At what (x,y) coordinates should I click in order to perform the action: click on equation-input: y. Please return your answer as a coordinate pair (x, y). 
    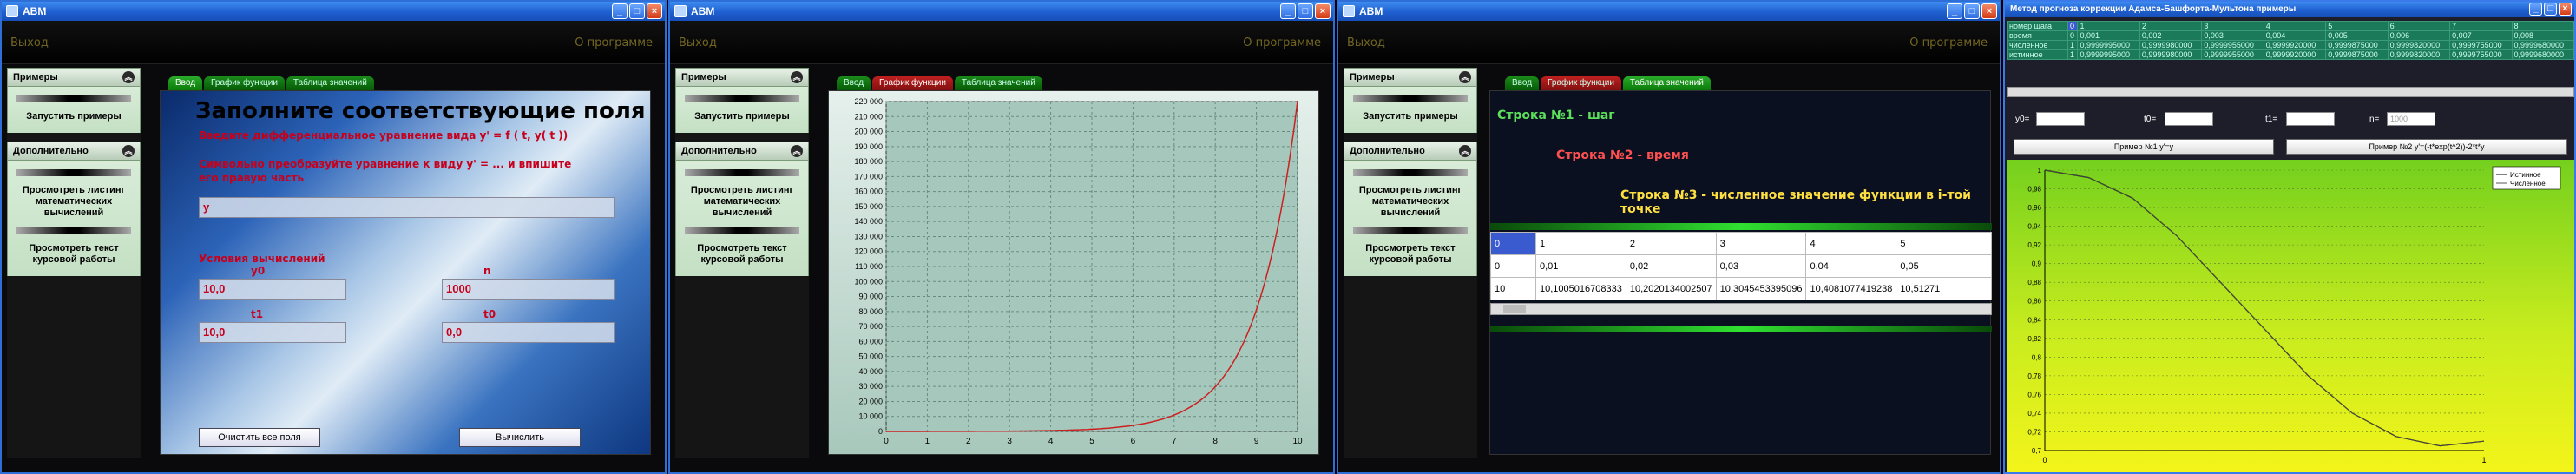
    Looking at the image, I should click on (407, 207).